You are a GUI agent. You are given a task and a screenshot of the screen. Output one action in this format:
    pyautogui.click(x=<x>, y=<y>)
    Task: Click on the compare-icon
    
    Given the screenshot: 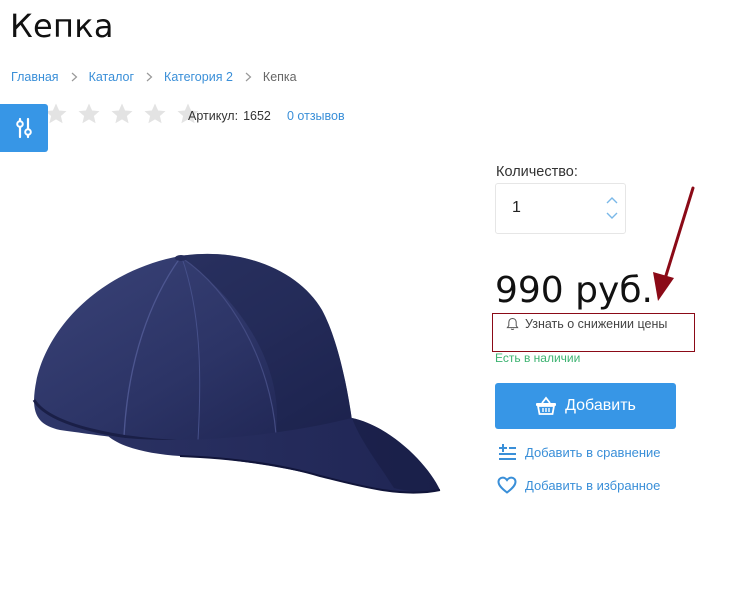 What is the action you would take?
    pyautogui.click(x=507, y=452)
    